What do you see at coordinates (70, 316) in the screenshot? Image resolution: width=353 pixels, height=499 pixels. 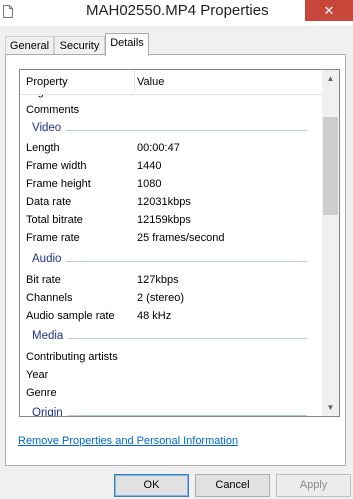 I see `property-label: Audio sample rate` at bounding box center [70, 316].